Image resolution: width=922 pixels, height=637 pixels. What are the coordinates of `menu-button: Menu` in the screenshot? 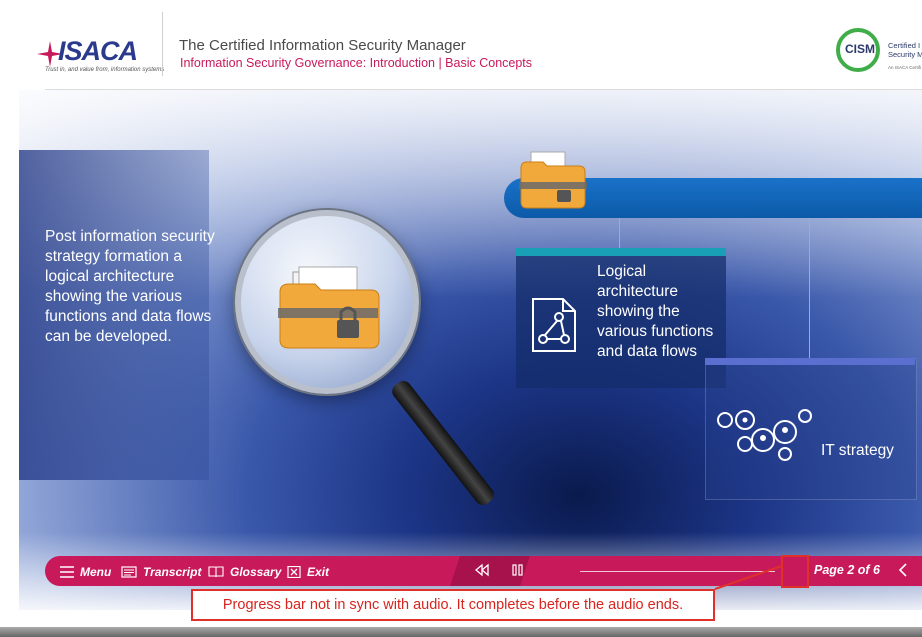 It's located at (85, 572).